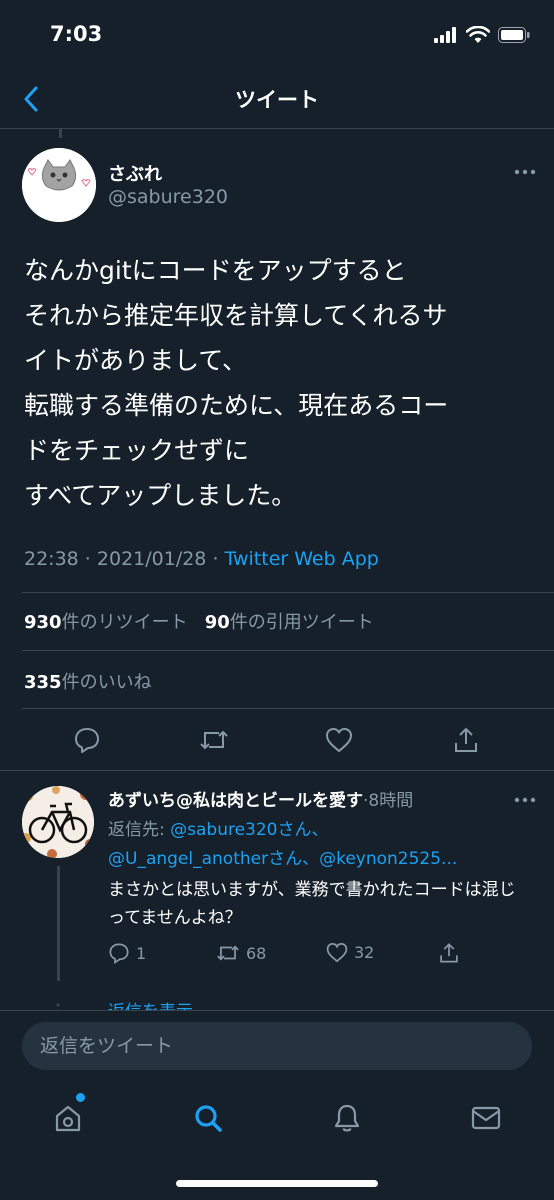 This screenshot has width=554, height=1200. What do you see at coordinates (277, 770) in the screenshot?
I see `actions-divider` at bounding box center [277, 770].